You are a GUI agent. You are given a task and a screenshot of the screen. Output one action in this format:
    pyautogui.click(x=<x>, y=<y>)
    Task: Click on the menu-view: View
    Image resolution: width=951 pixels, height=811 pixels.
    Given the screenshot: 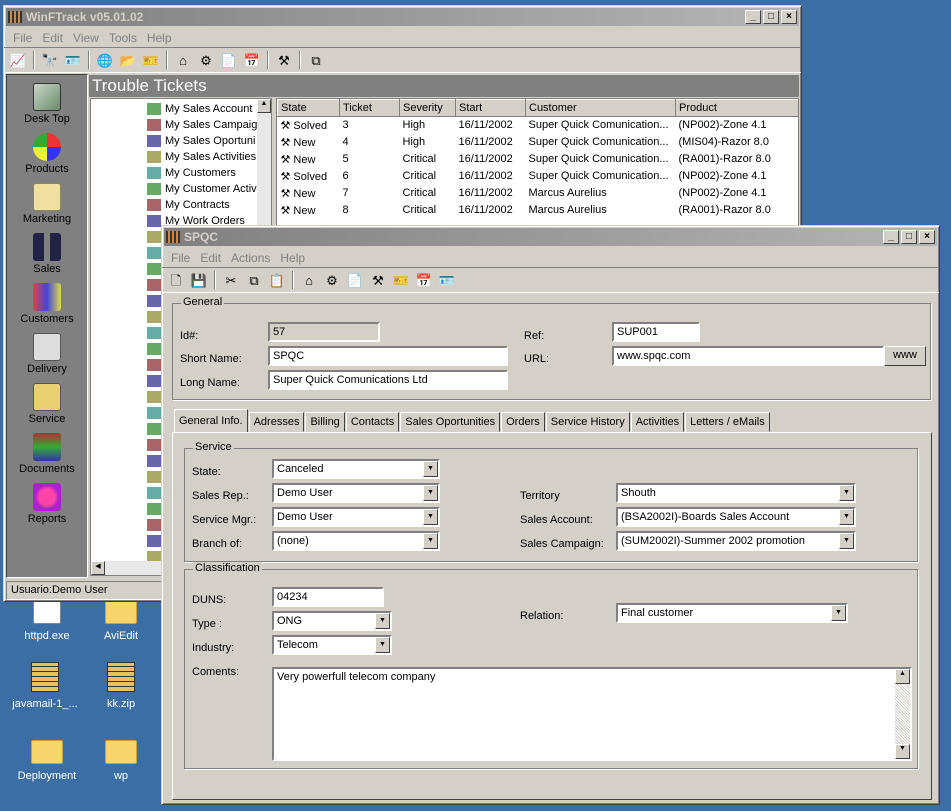 What is the action you would take?
    pyautogui.click(x=86, y=38)
    